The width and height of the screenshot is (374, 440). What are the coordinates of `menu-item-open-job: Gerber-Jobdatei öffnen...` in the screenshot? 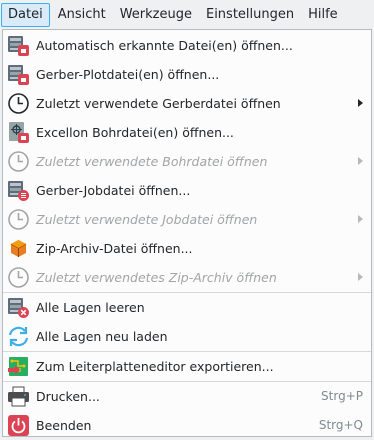 It's located at (187, 190).